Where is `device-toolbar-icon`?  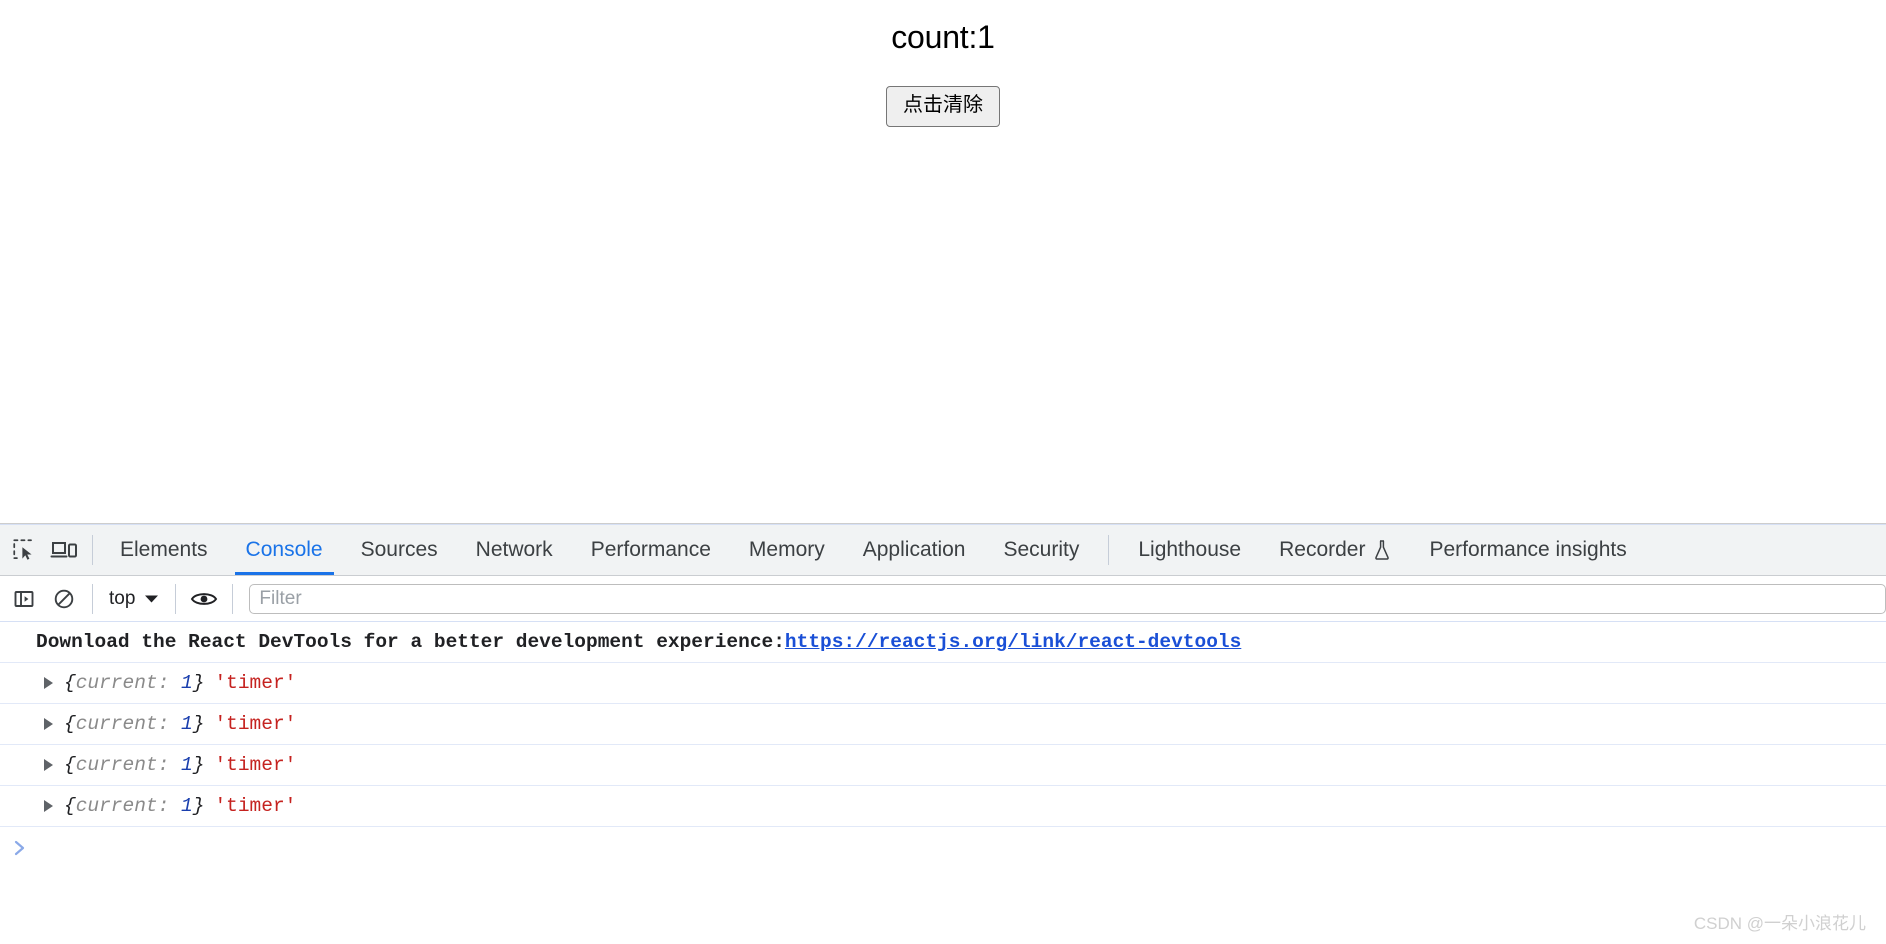 device-toolbar-icon is located at coordinates (64, 550).